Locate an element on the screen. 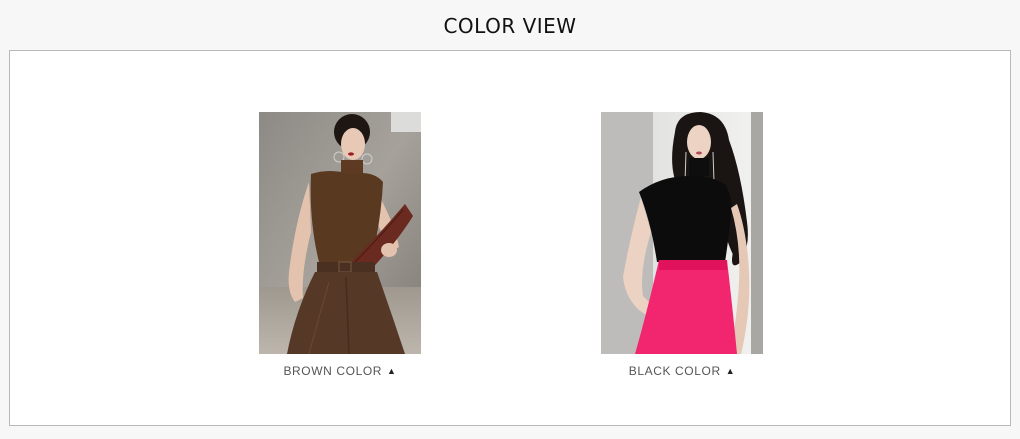 This screenshot has height=439, width=1020. color-label-brown: BROWN COLOR ▲ is located at coordinates (340, 371).